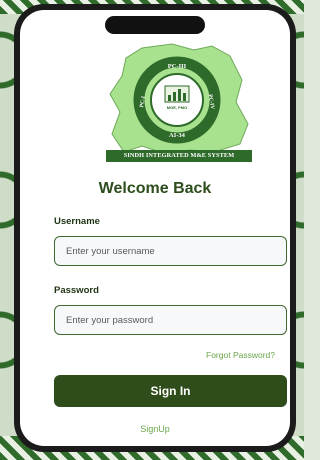 The height and width of the screenshot is (460, 320). I want to click on password-label: Password, so click(76, 290).